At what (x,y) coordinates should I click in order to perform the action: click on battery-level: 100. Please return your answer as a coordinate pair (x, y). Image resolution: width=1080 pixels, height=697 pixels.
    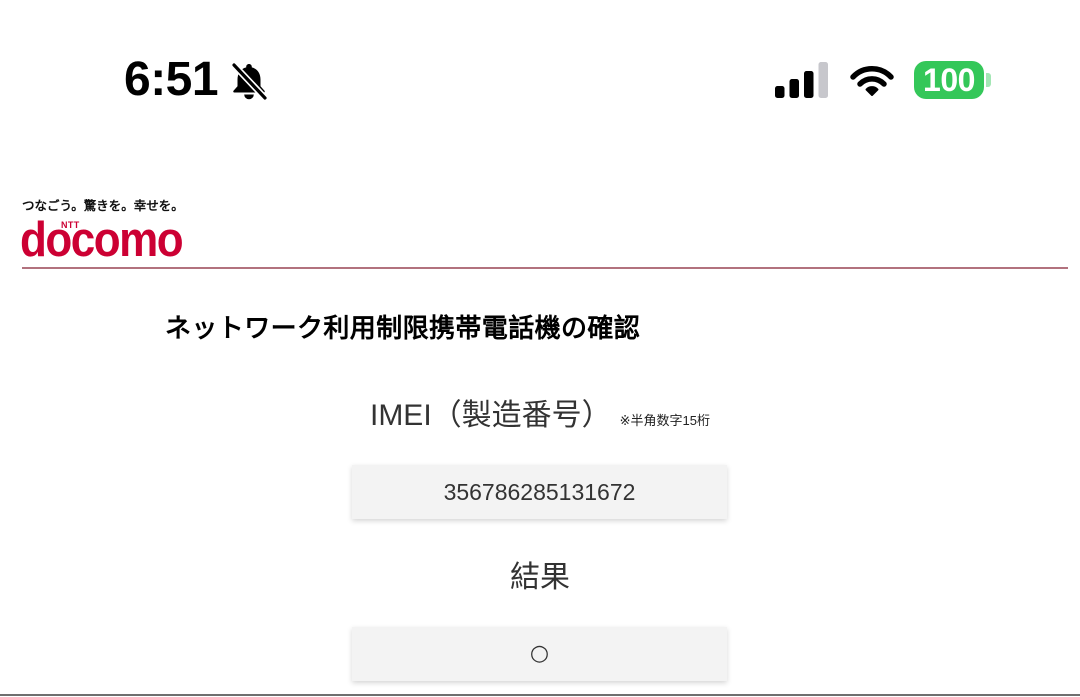
    Looking at the image, I should click on (949, 80).